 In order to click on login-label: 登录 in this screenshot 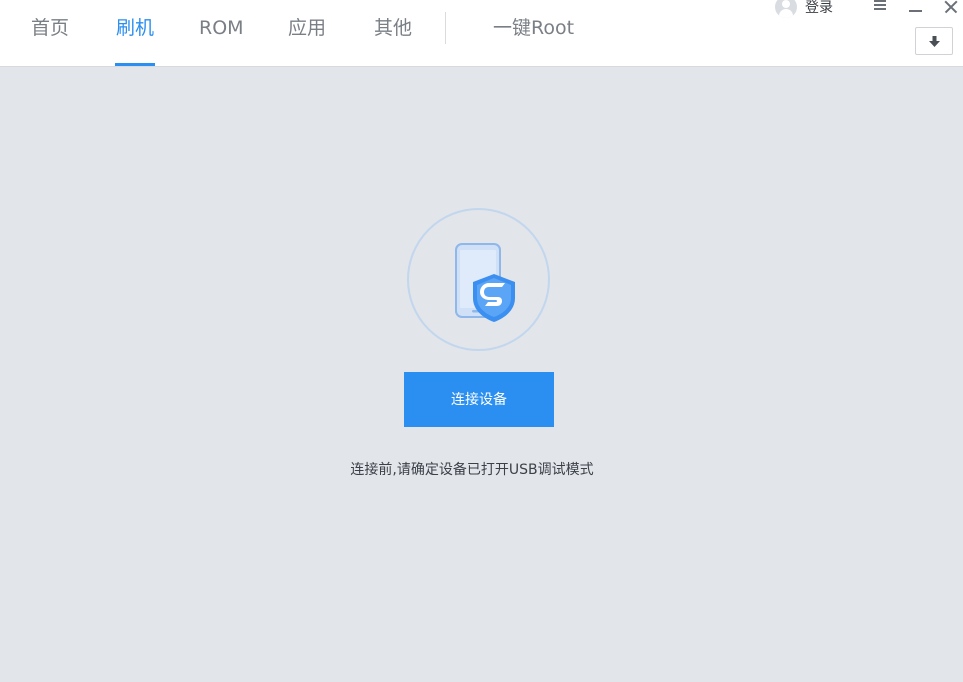, I will do `click(819, 8)`.